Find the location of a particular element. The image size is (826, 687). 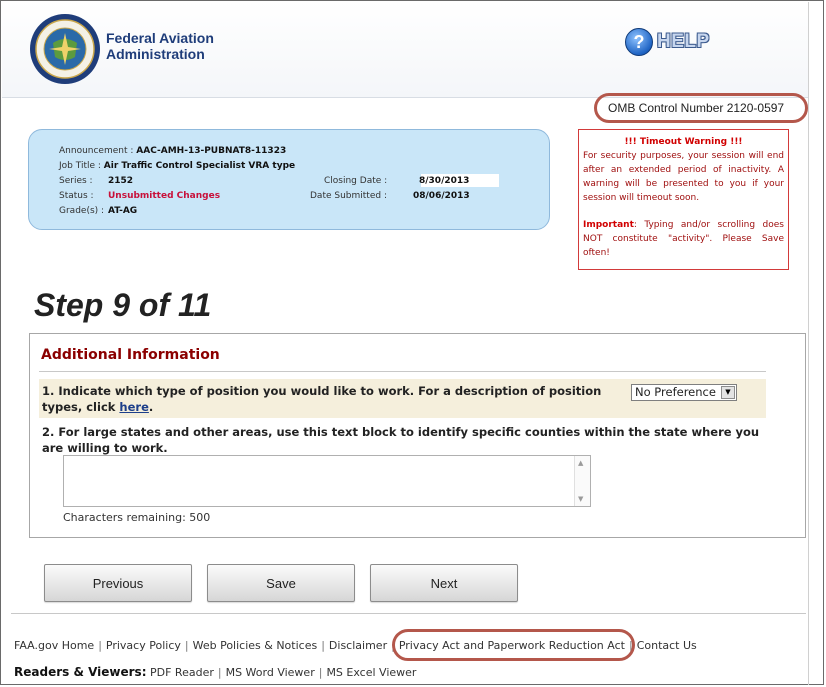

footer-link-faa-home: FAA.gov Home is located at coordinates (54, 645).